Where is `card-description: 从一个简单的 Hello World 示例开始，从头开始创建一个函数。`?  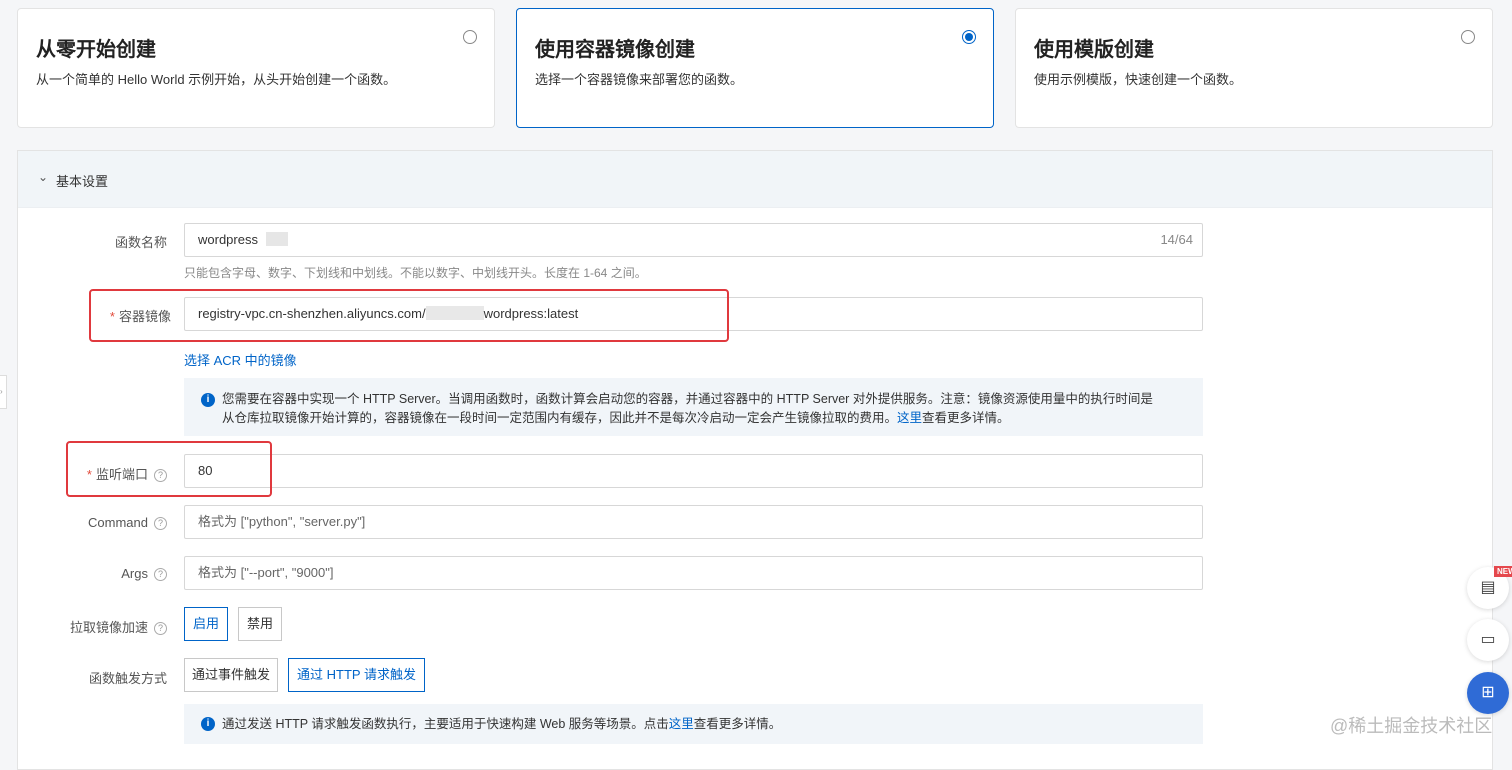
card-description: 从一个简单的 Hello World 示例开始，从头开始创建一个函数。 is located at coordinates (216, 79).